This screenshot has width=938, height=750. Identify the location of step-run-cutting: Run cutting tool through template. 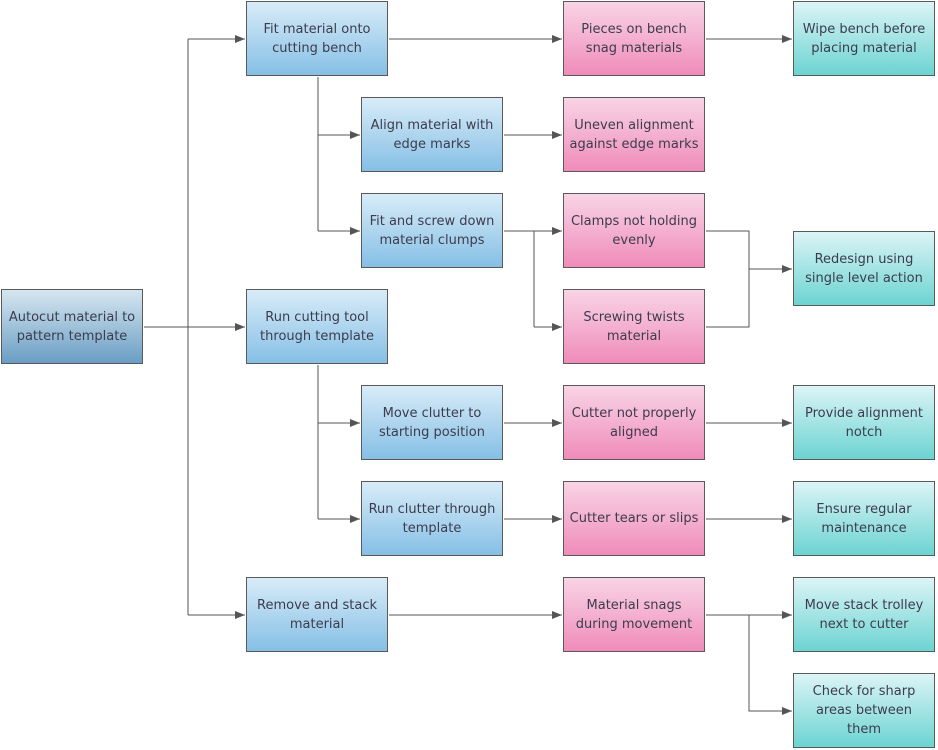
(317, 326).